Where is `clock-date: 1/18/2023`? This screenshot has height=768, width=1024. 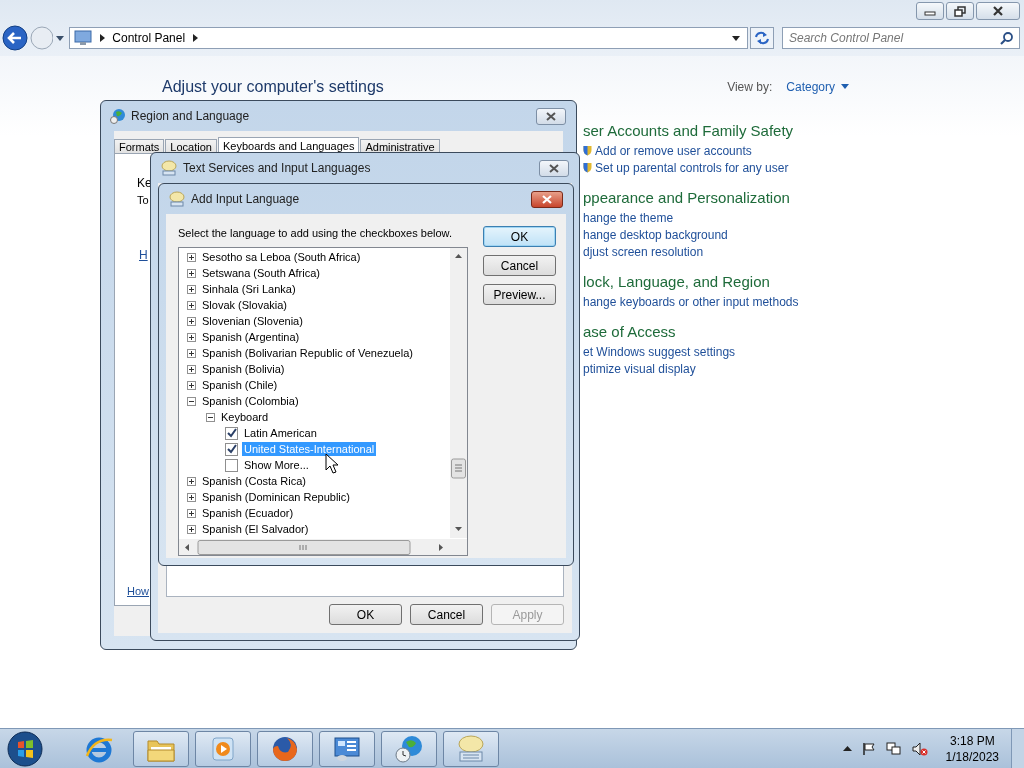
clock-date: 1/18/2023 is located at coordinates (972, 756).